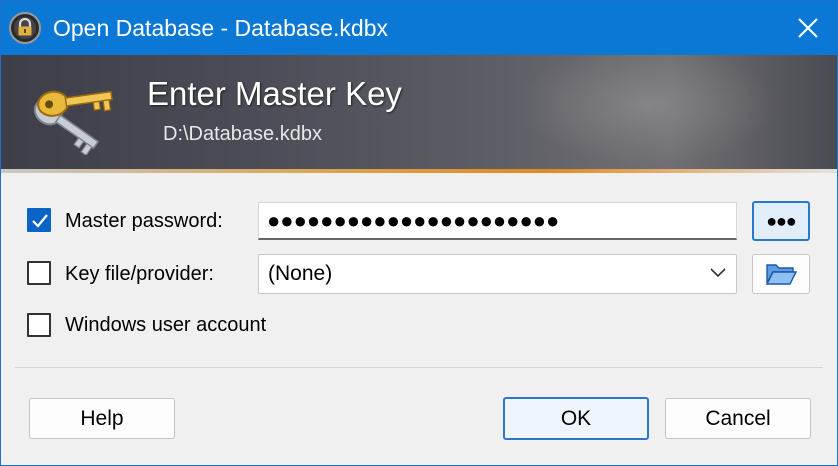  Describe the element at coordinates (781, 221) in the screenshot. I see `show-password-button: ●●●` at that location.